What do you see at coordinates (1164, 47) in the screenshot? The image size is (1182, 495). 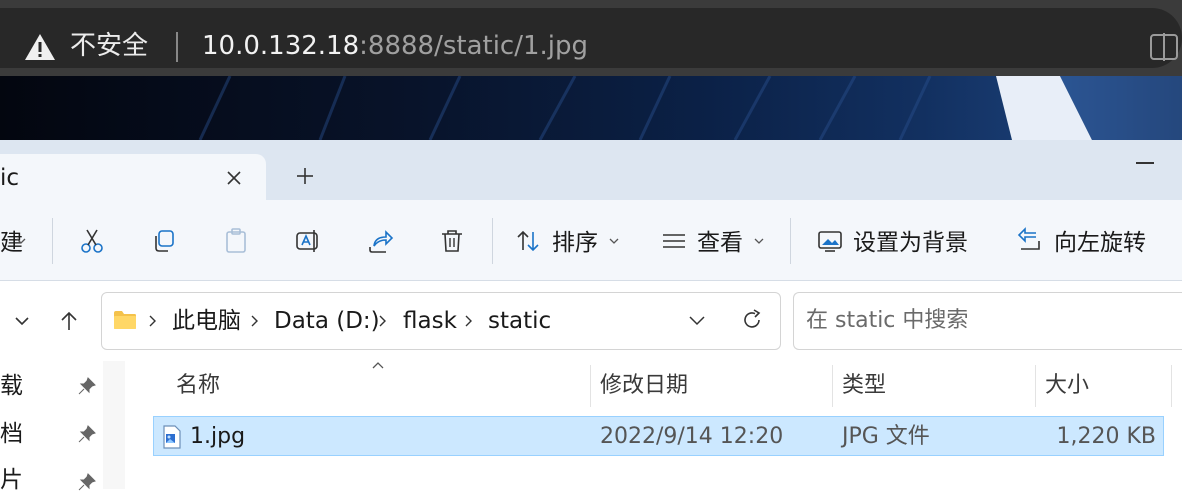 I see `split-view-icon` at bounding box center [1164, 47].